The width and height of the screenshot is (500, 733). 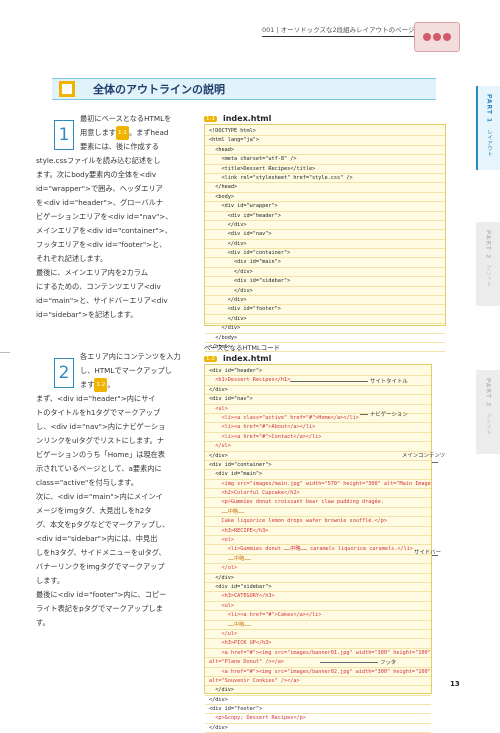 What do you see at coordinates (101, 385) in the screenshot?
I see `figure-badge: 1-2` at bounding box center [101, 385].